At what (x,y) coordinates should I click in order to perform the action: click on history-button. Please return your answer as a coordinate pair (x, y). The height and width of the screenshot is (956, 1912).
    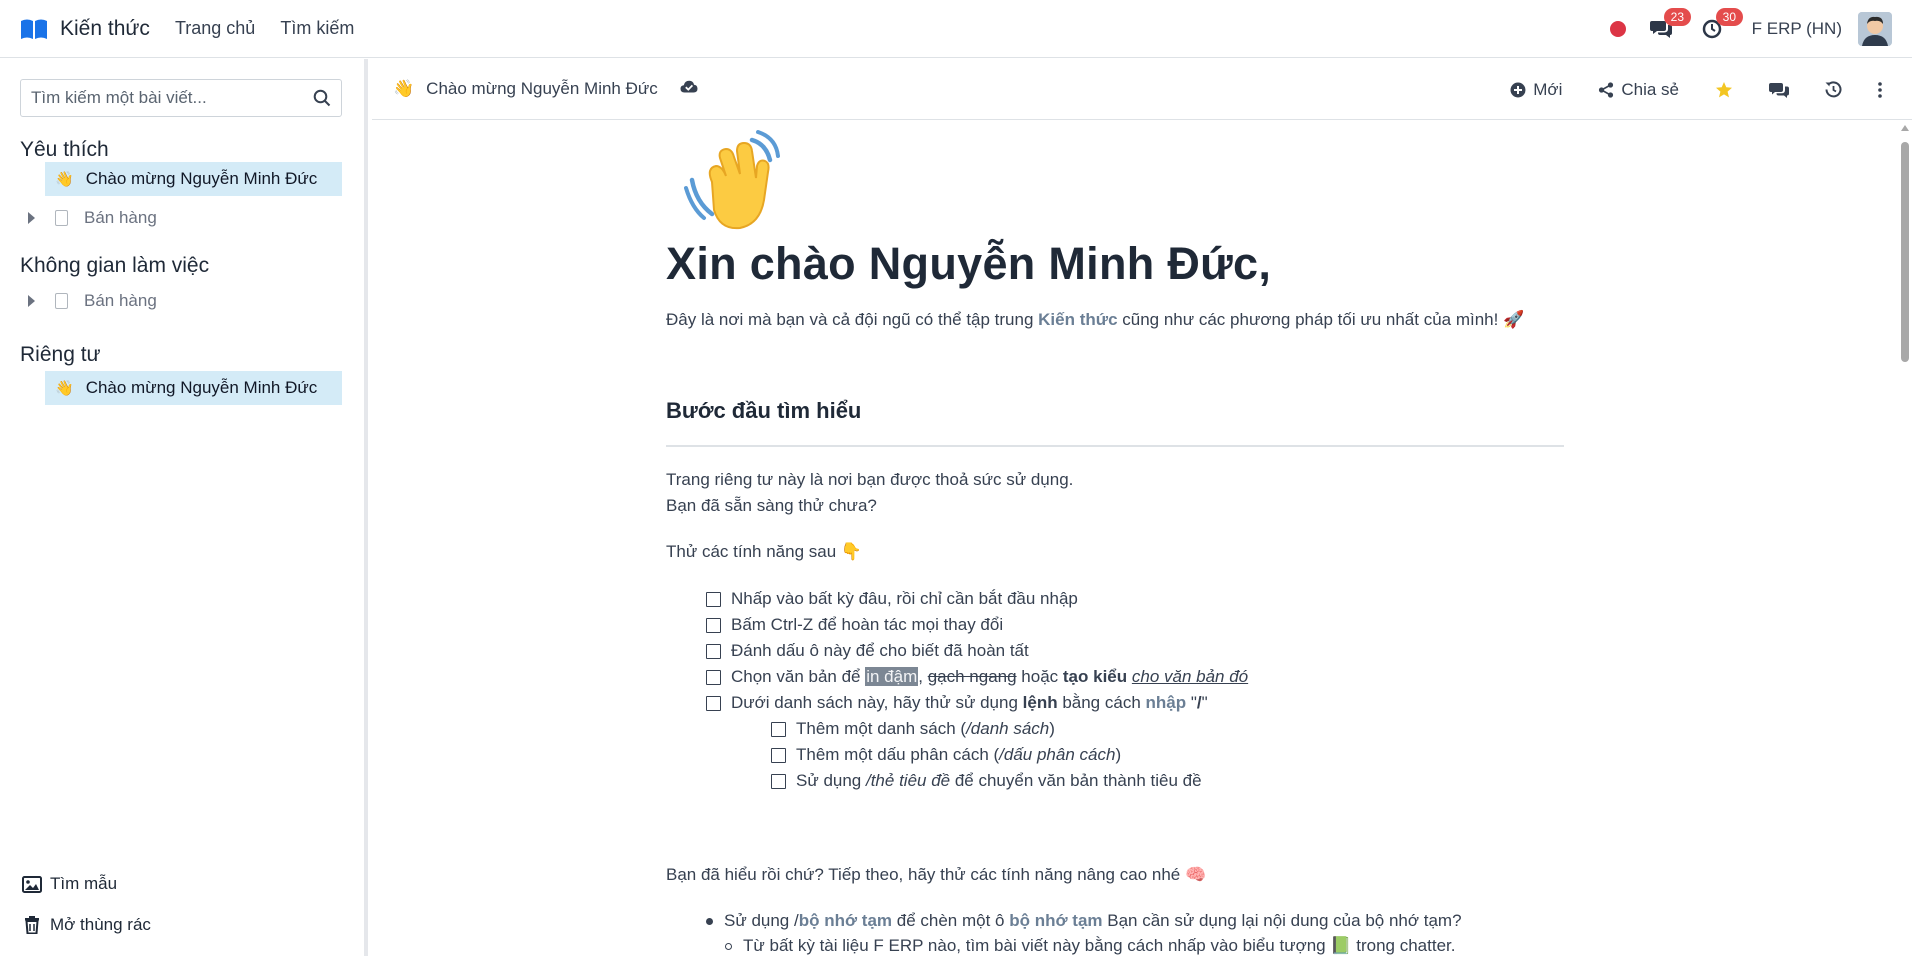
    Looking at the image, I should click on (1833, 89).